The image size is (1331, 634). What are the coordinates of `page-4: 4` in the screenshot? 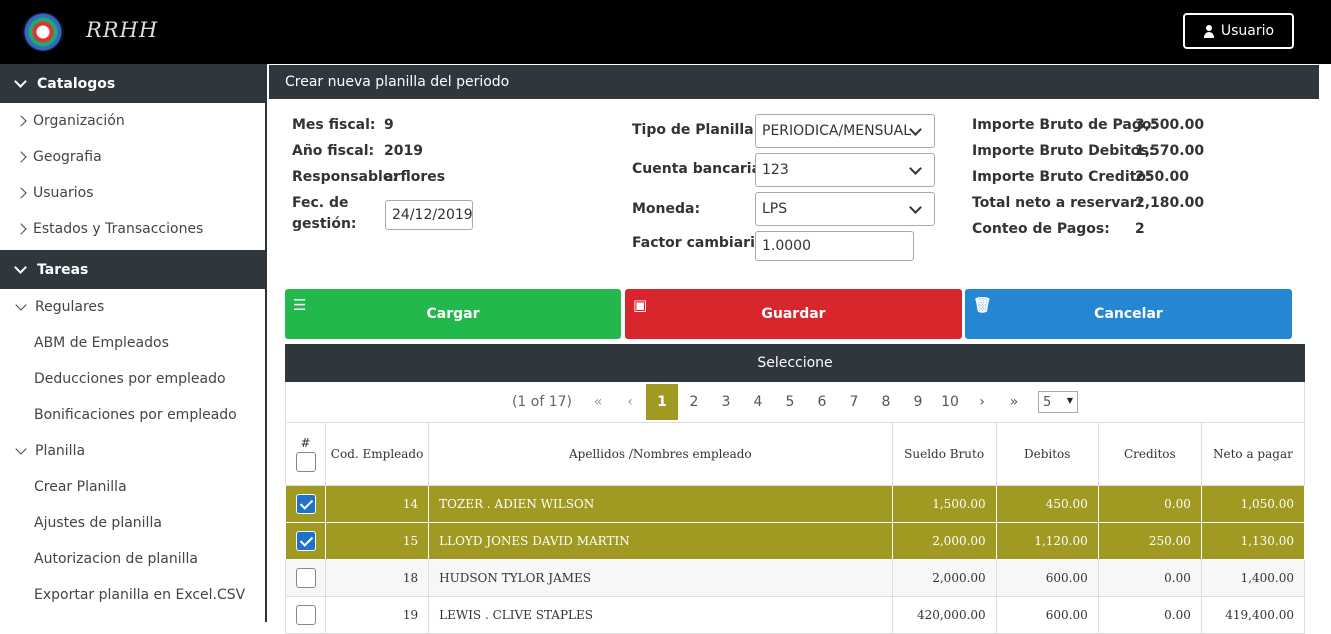 It's located at (758, 402).